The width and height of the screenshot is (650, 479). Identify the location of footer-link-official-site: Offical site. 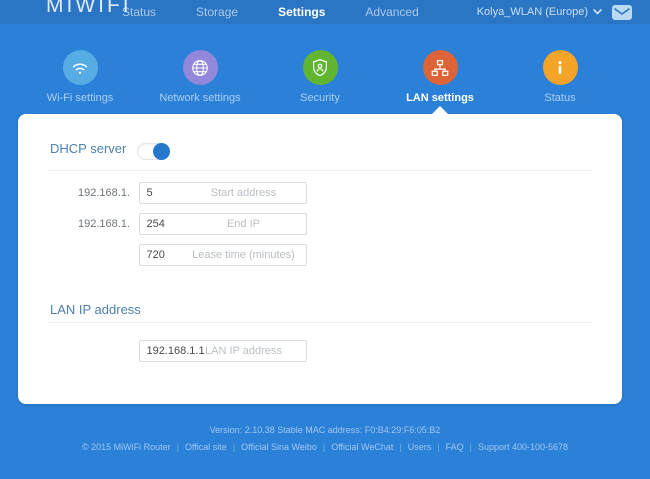
(206, 447).